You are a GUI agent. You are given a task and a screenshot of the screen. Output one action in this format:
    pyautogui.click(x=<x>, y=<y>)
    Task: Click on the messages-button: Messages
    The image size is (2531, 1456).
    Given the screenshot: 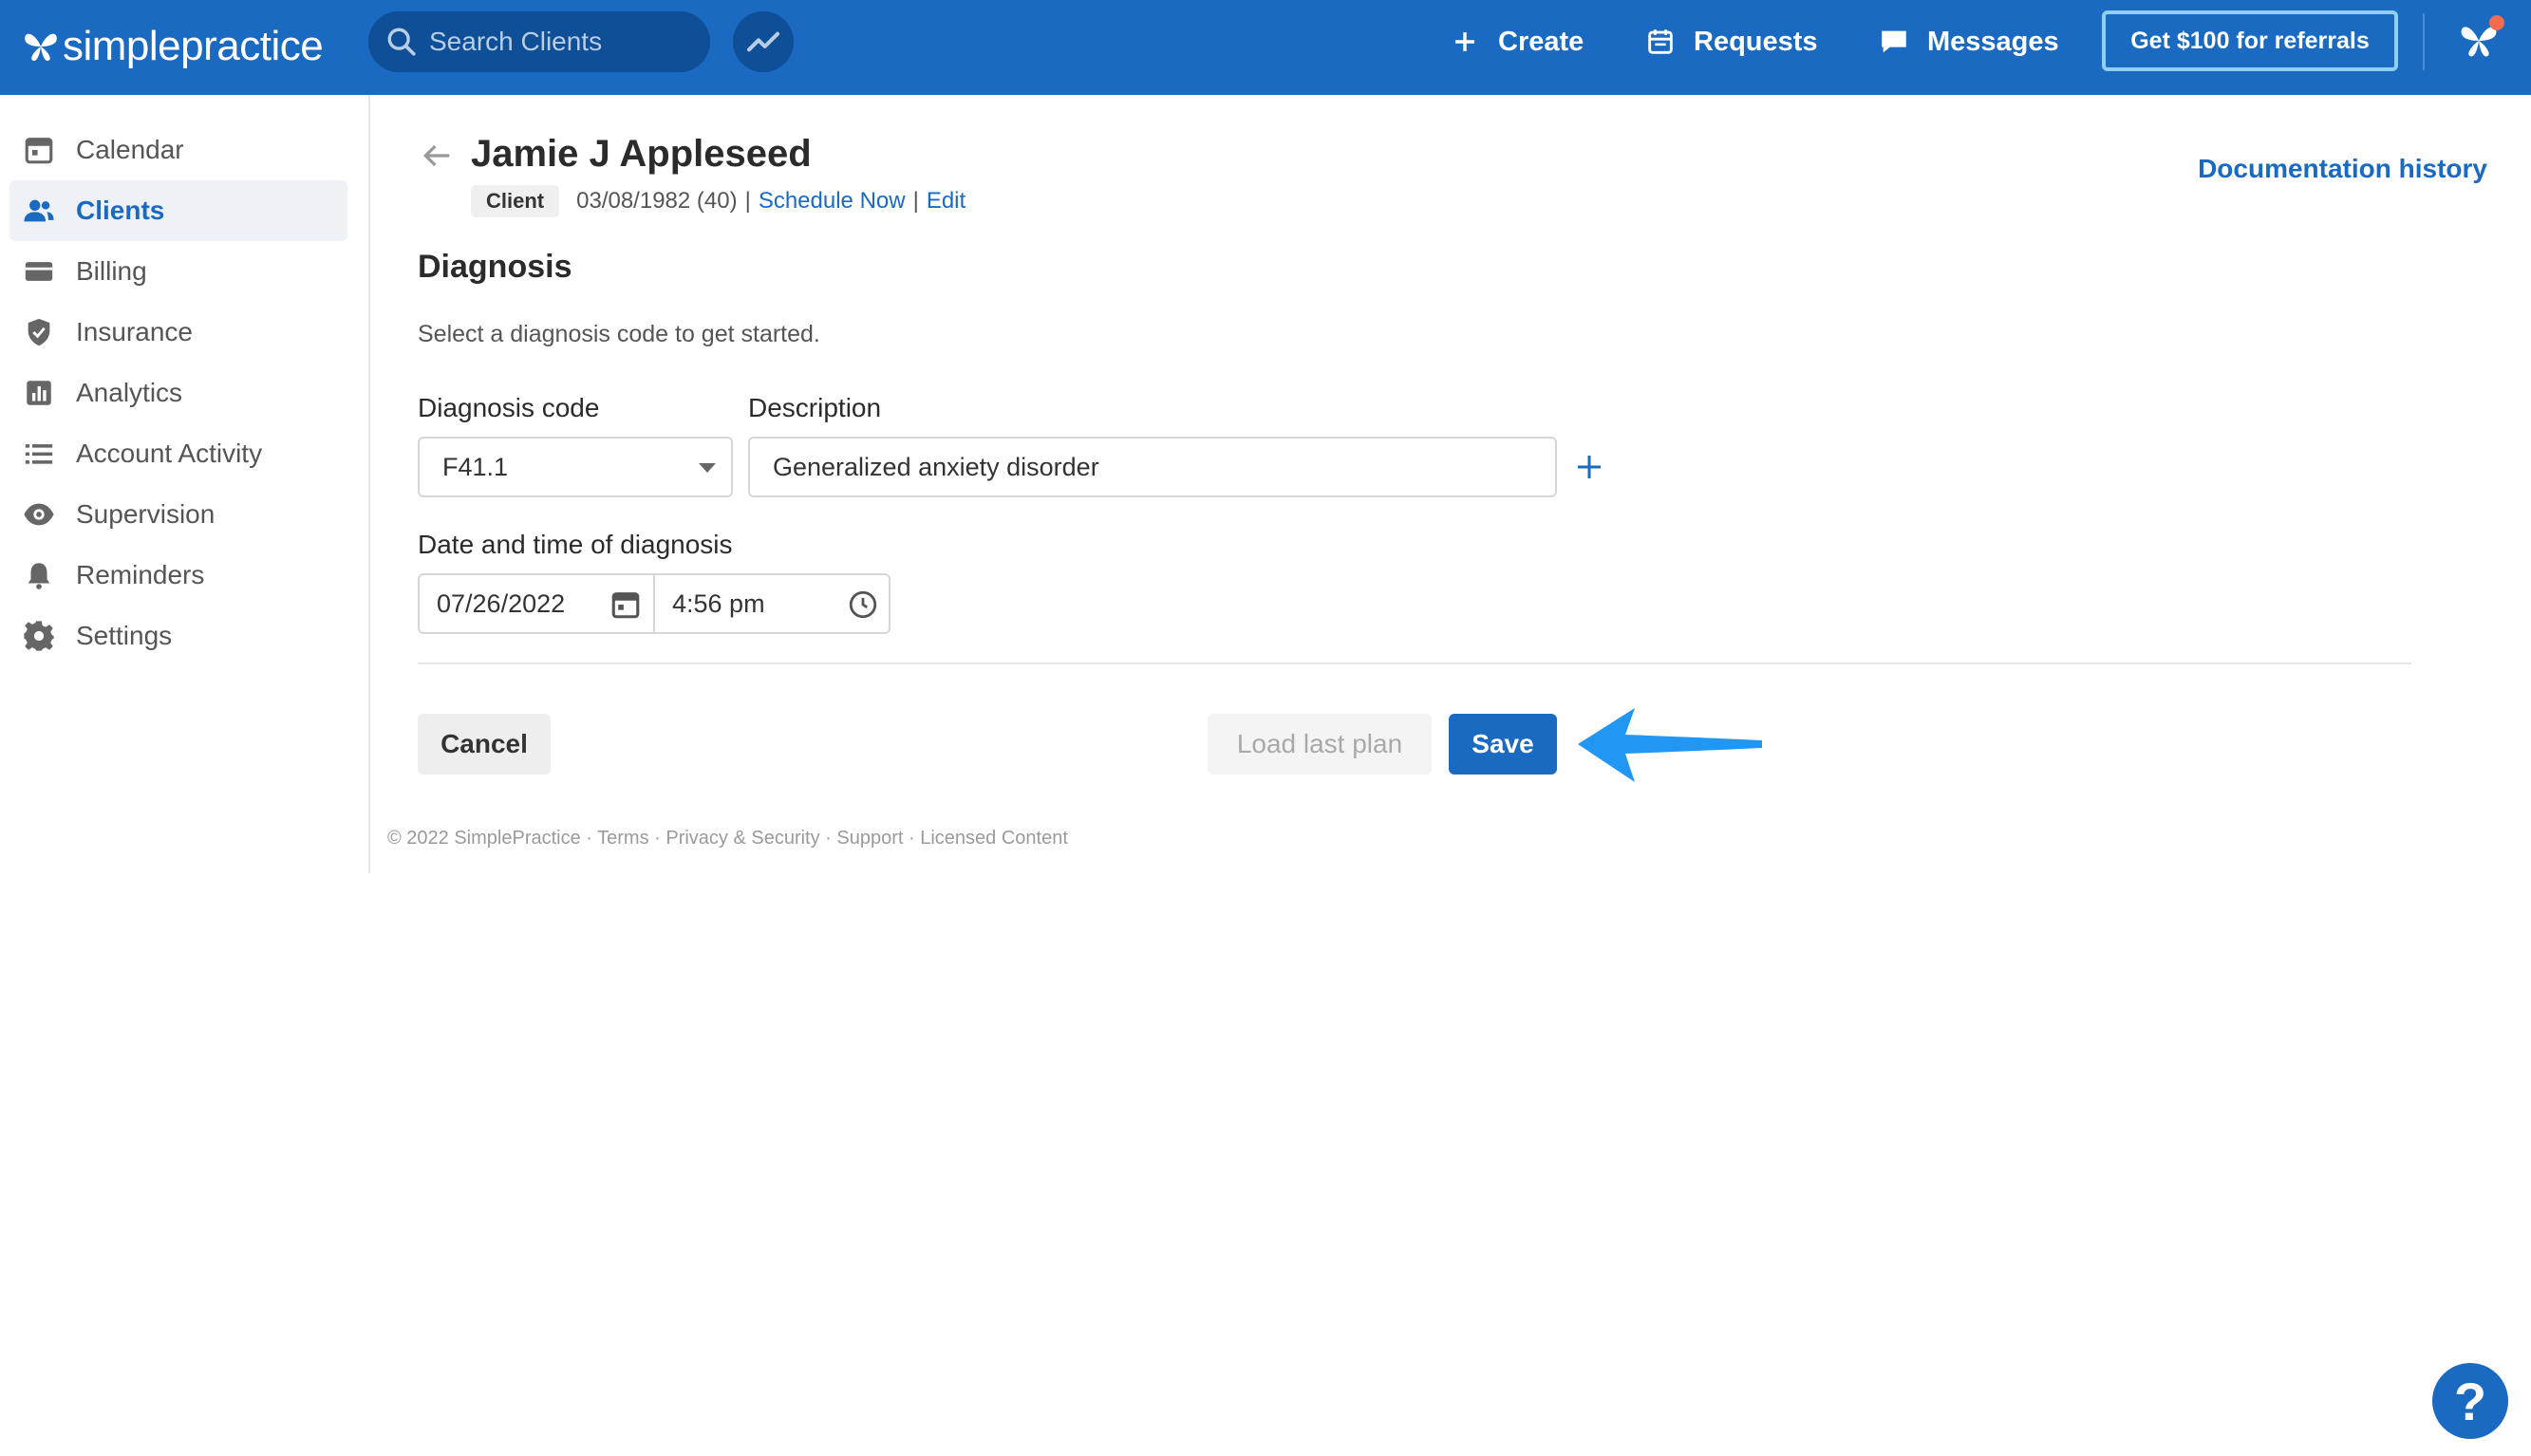 What is the action you would take?
    pyautogui.click(x=1968, y=42)
    